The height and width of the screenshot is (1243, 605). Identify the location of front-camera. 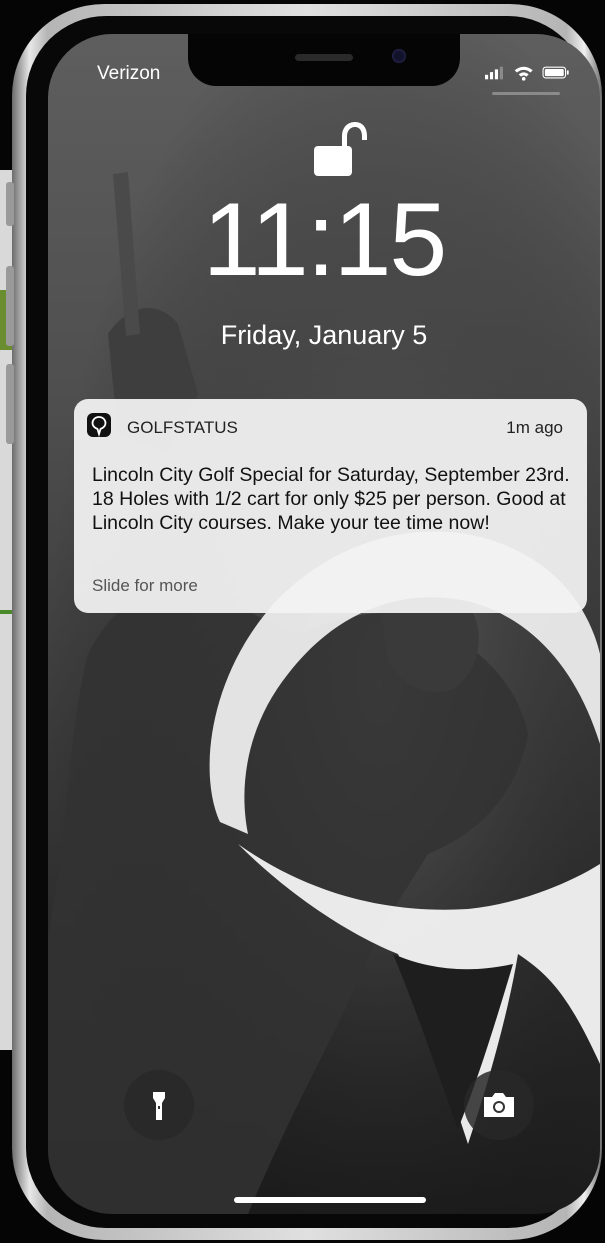
(399, 56).